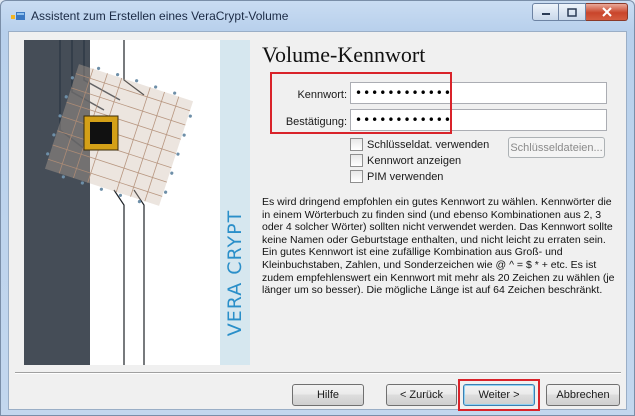  I want to click on veracrypt-app-icon, so click(18, 16).